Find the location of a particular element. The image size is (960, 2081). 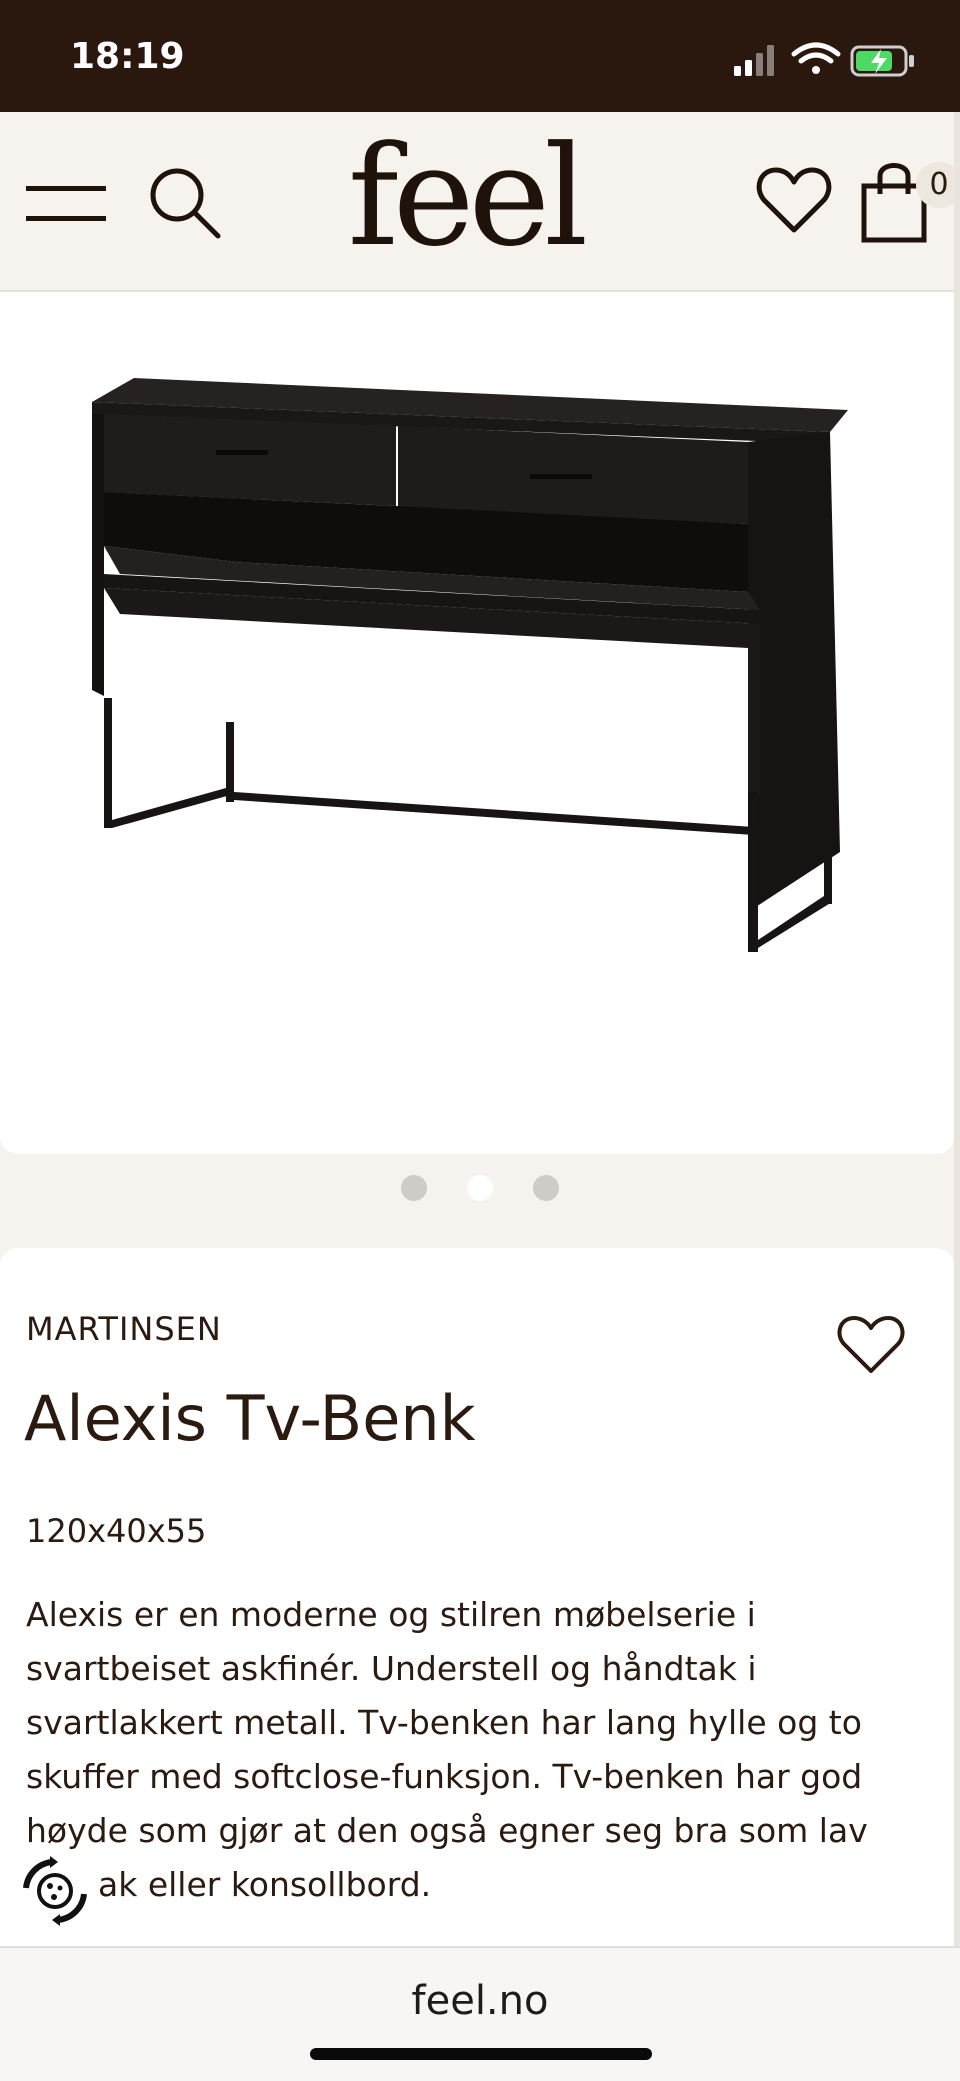

product-dimensions: 120x40x55 is located at coordinates (116, 1531).